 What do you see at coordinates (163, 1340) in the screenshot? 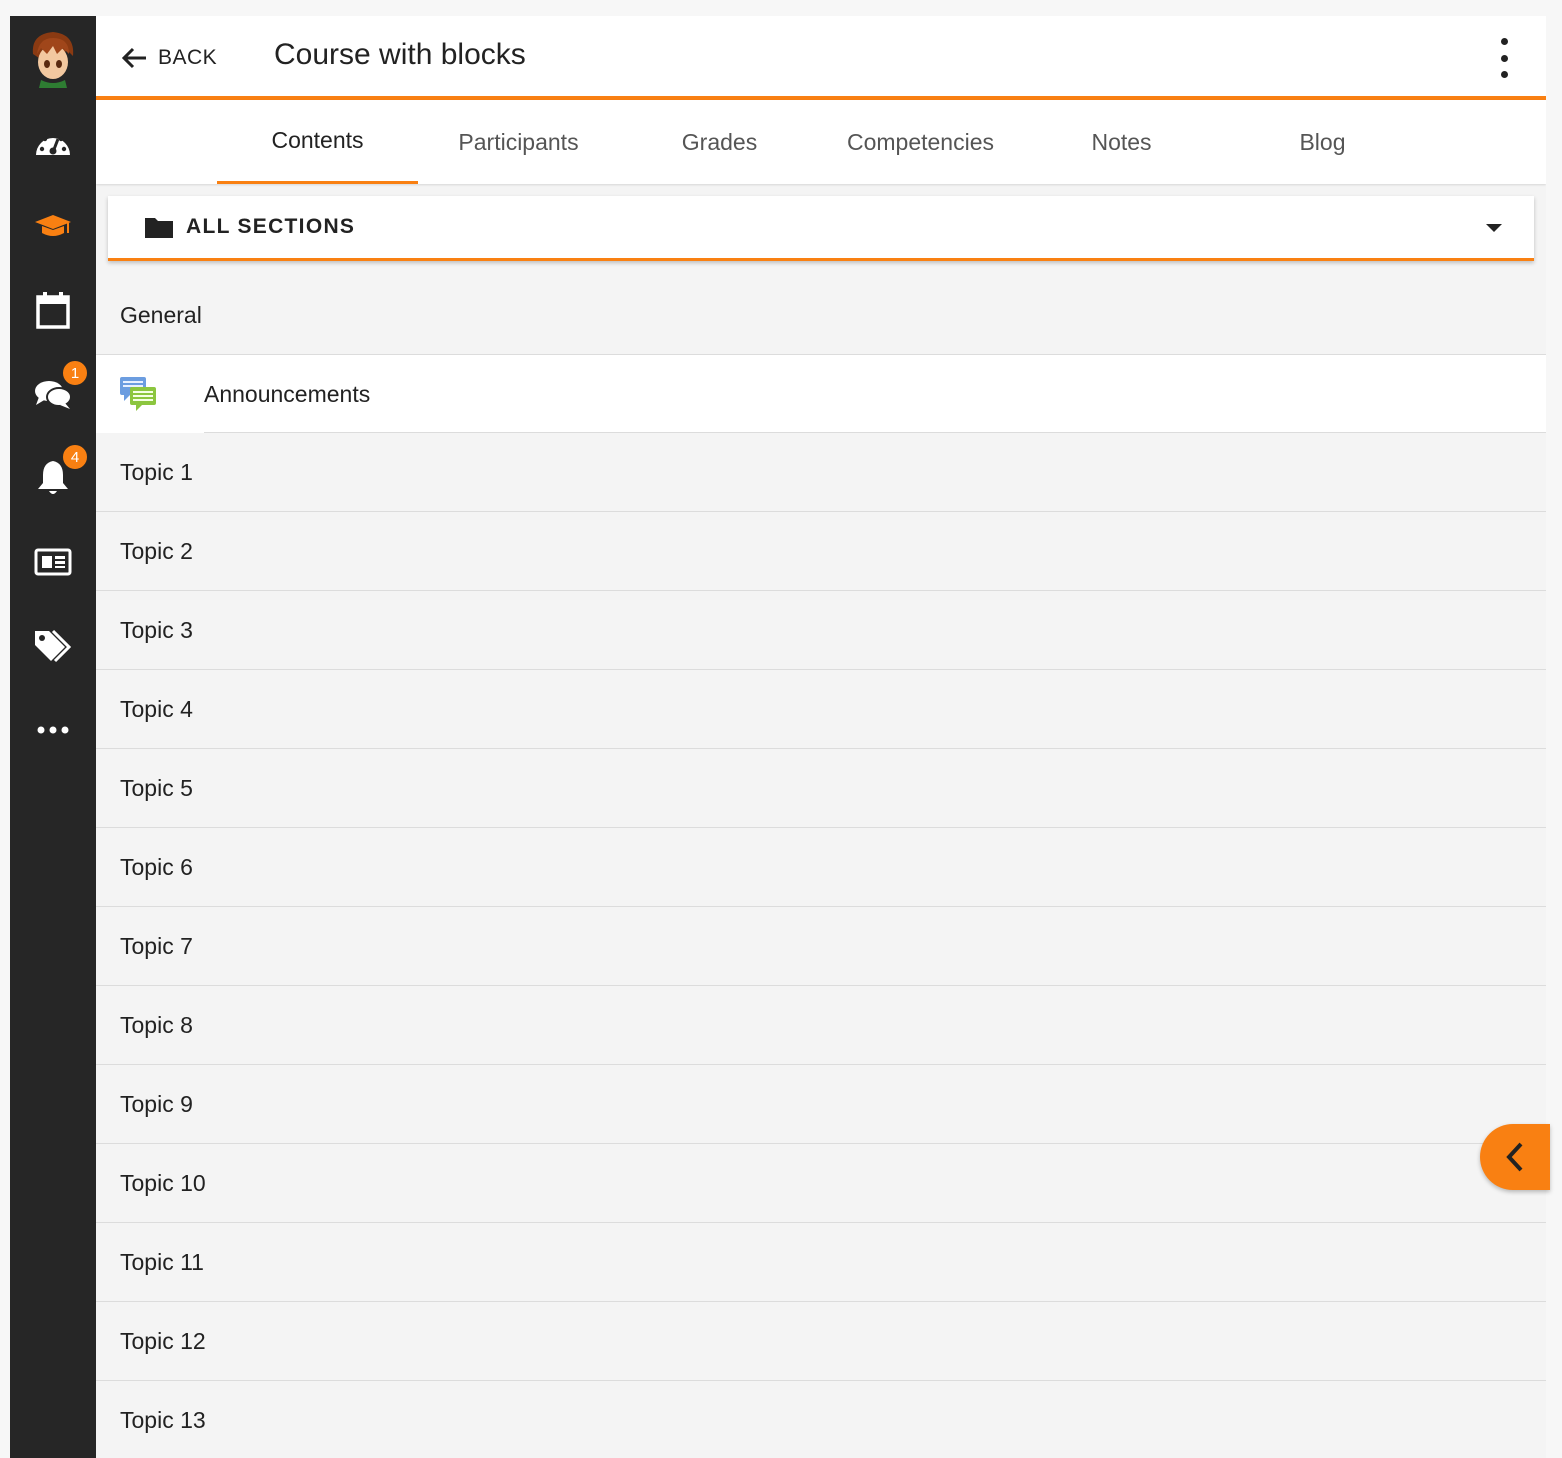
I see `section-title: Topic 12` at bounding box center [163, 1340].